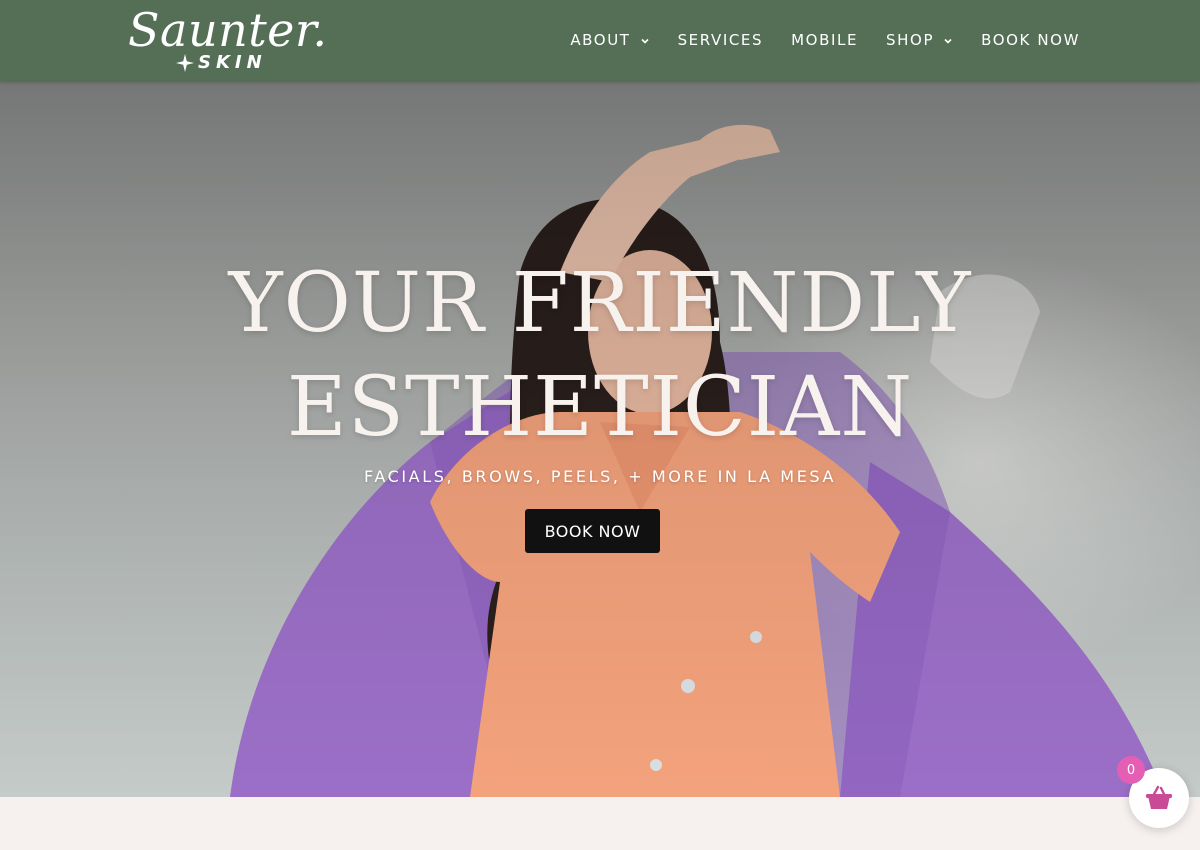 This screenshot has width=1200, height=850. I want to click on next-section-band, so click(600, 823).